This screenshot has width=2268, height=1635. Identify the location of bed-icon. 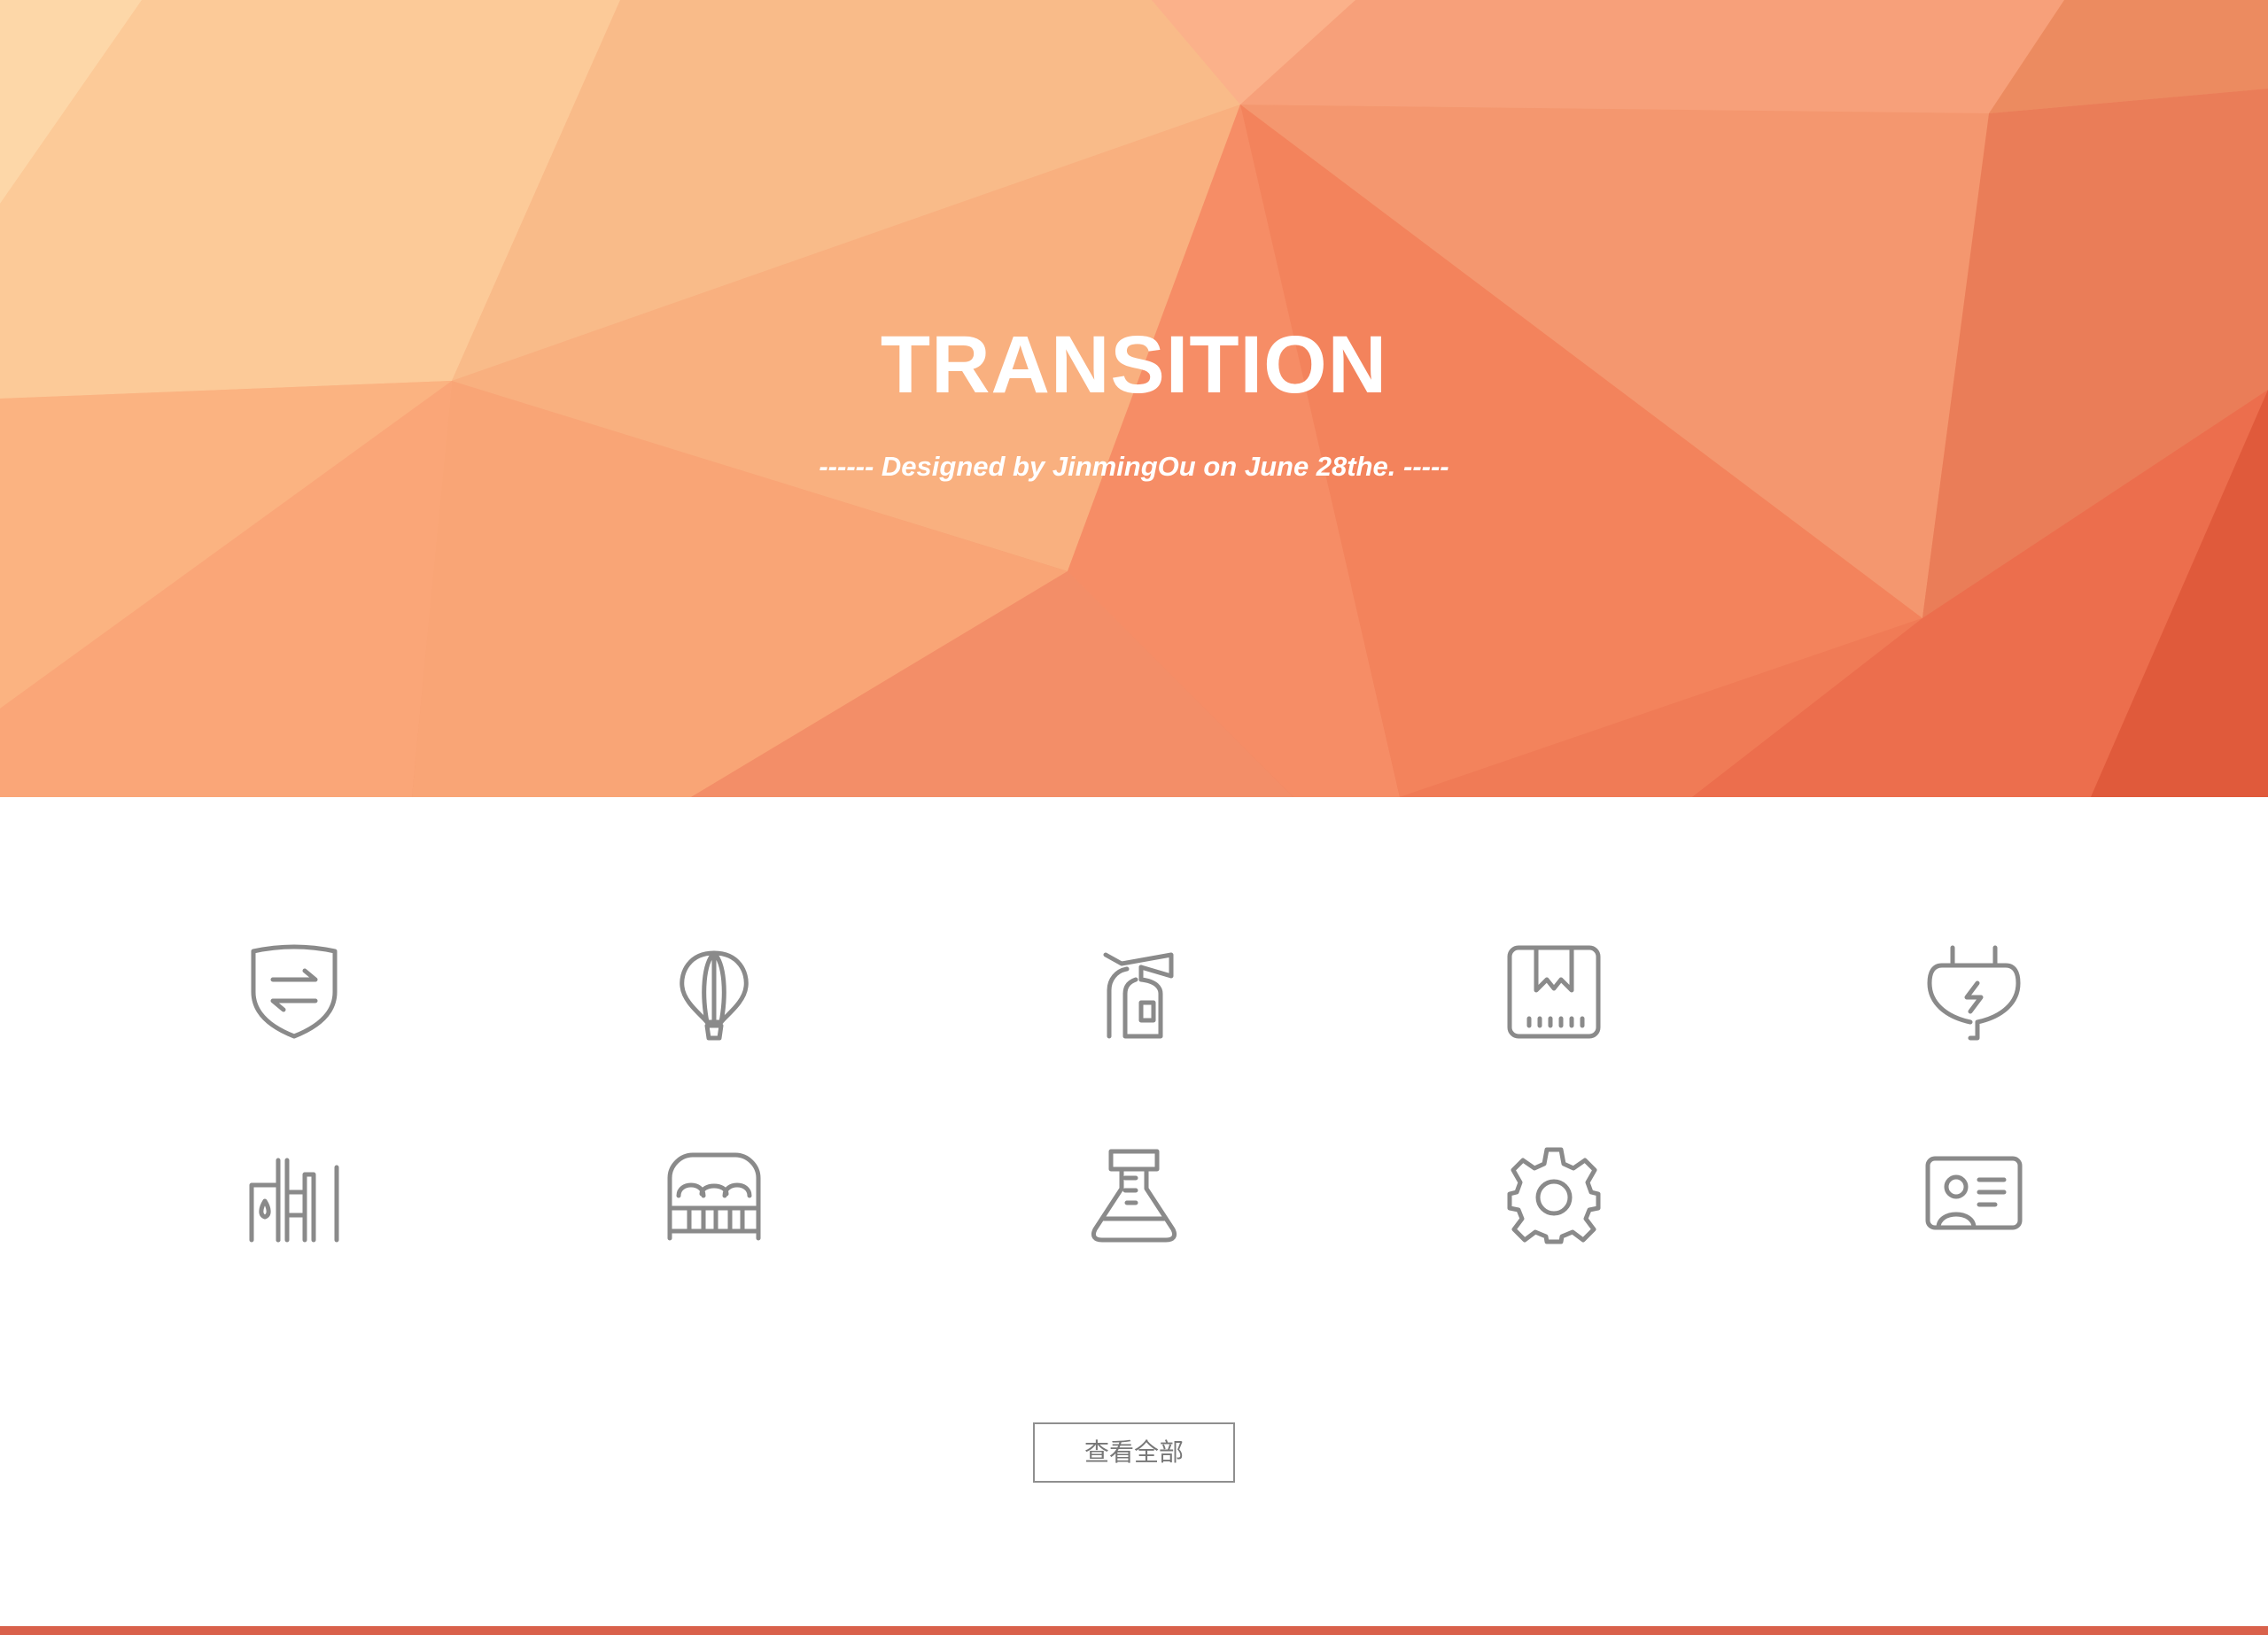
(714, 1194).